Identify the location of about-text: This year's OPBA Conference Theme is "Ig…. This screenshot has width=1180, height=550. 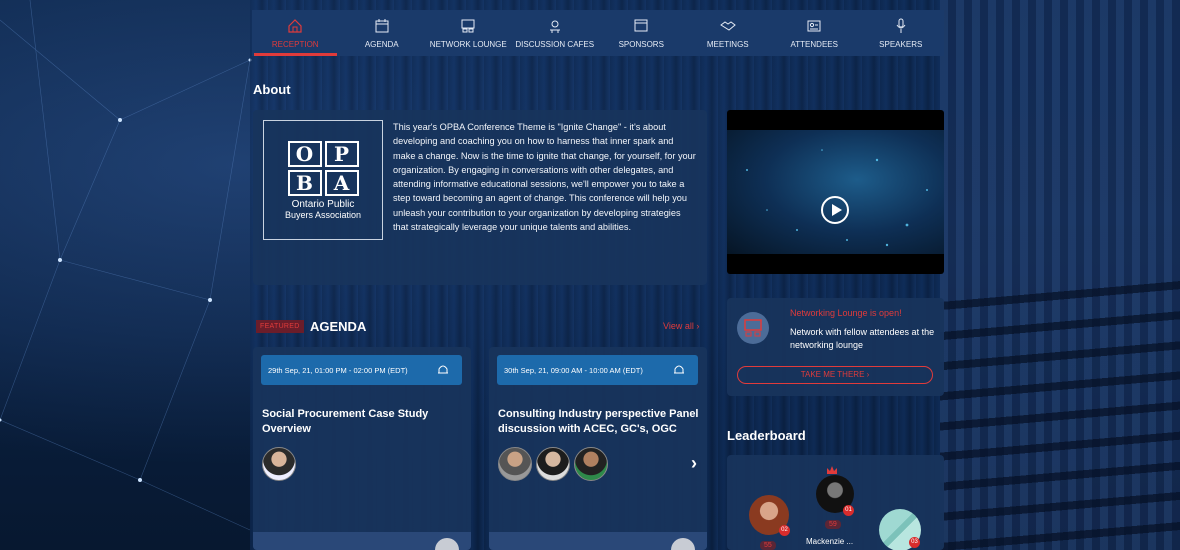
(544, 177).